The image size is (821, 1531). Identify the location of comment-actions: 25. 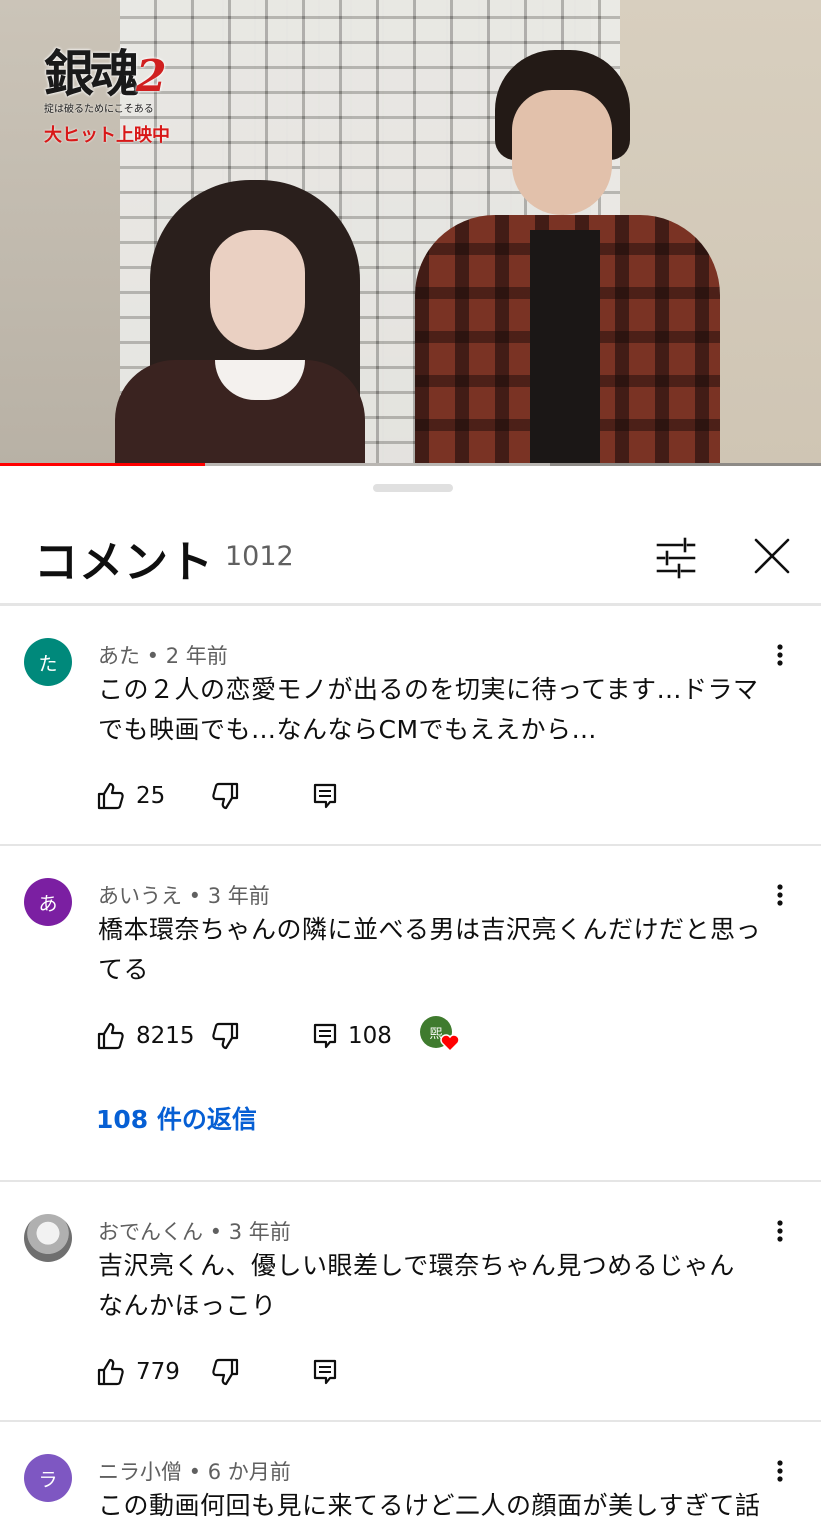
(416, 796).